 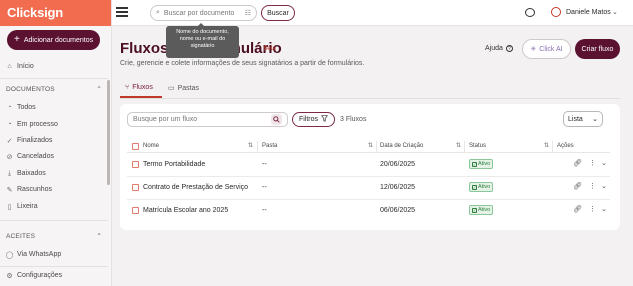 I want to click on flow-search-input: Busque por um fluxo, so click(x=207, y=119).